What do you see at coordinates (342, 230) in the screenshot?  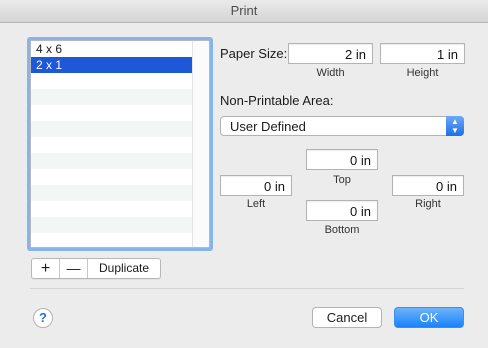 I see `bottom-margin-label: Bottom` at bounding box center [342, 230].